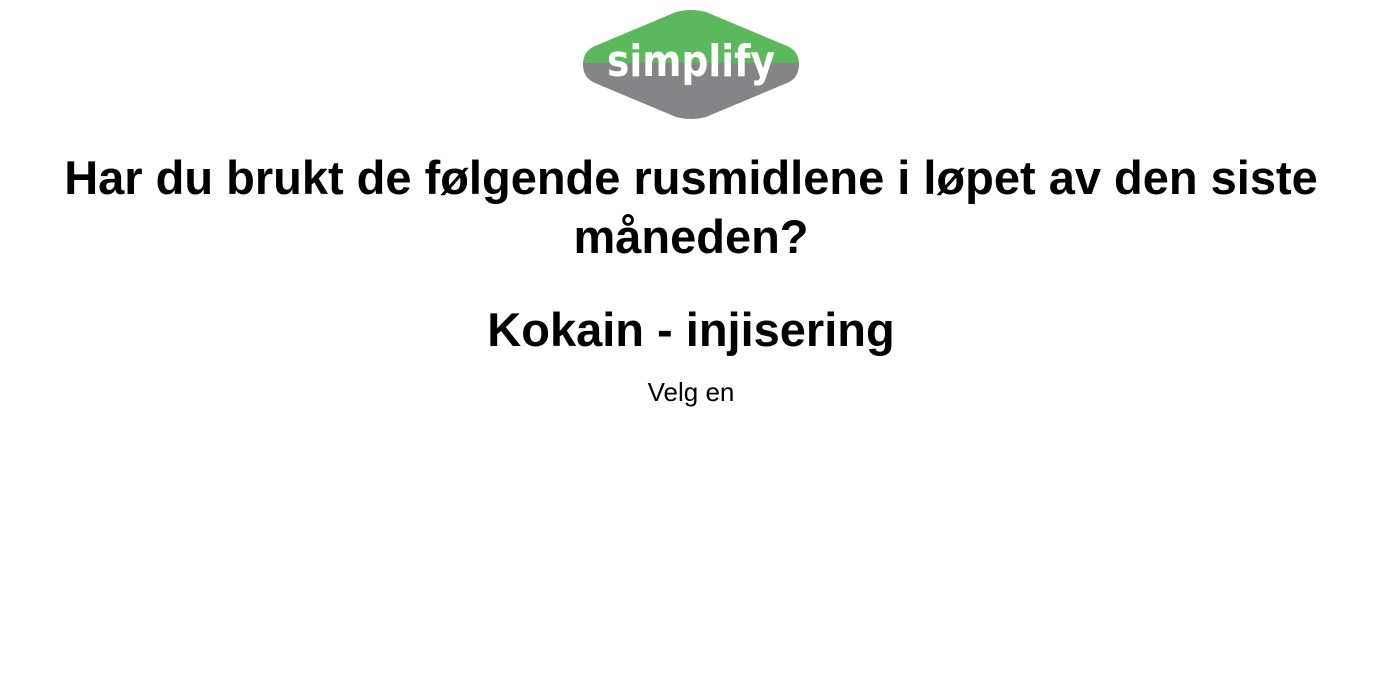 The image size is (1382, 683). I want to click on logo-wordmark: simplify, so click(691, 61).